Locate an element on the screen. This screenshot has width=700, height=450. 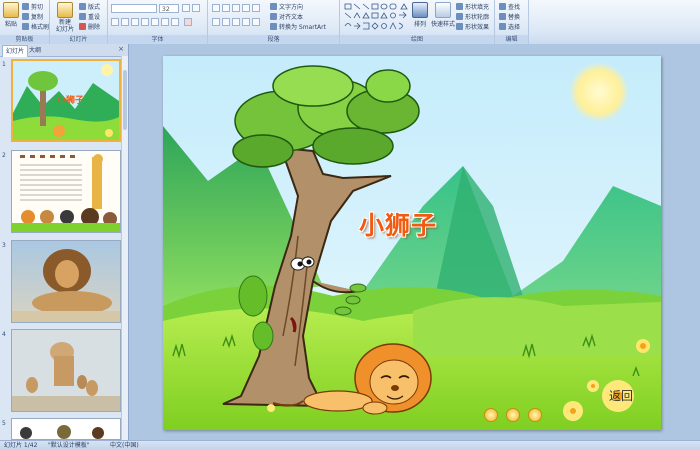
thumbnail-number: 3 is located at coordinates (4, 245).